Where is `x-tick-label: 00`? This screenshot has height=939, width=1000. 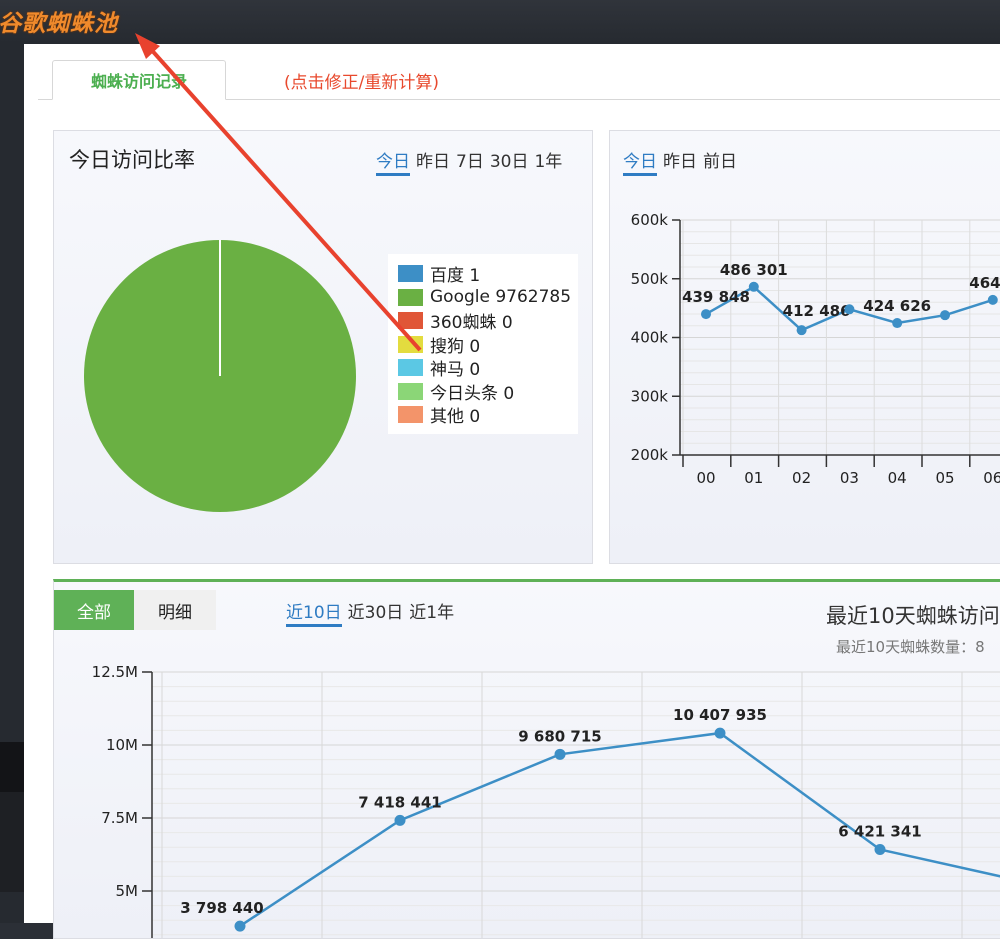 x-tick-label: 00 is located at coordinates (705, 478).